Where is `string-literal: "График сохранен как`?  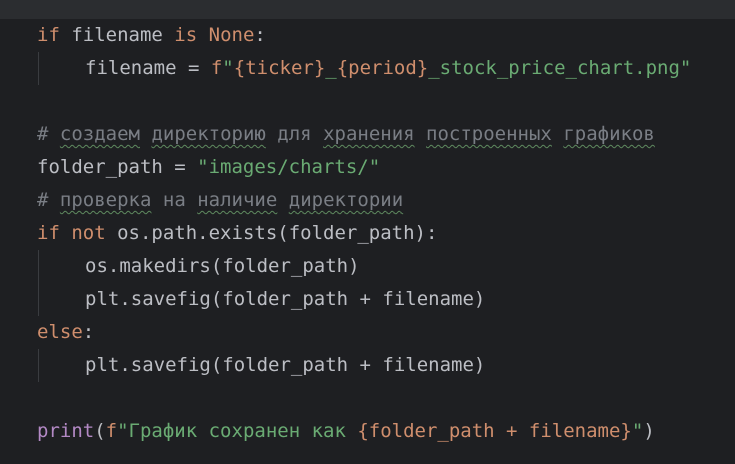 string-literal: "График сохранен как is located at coordinates (237, 431).